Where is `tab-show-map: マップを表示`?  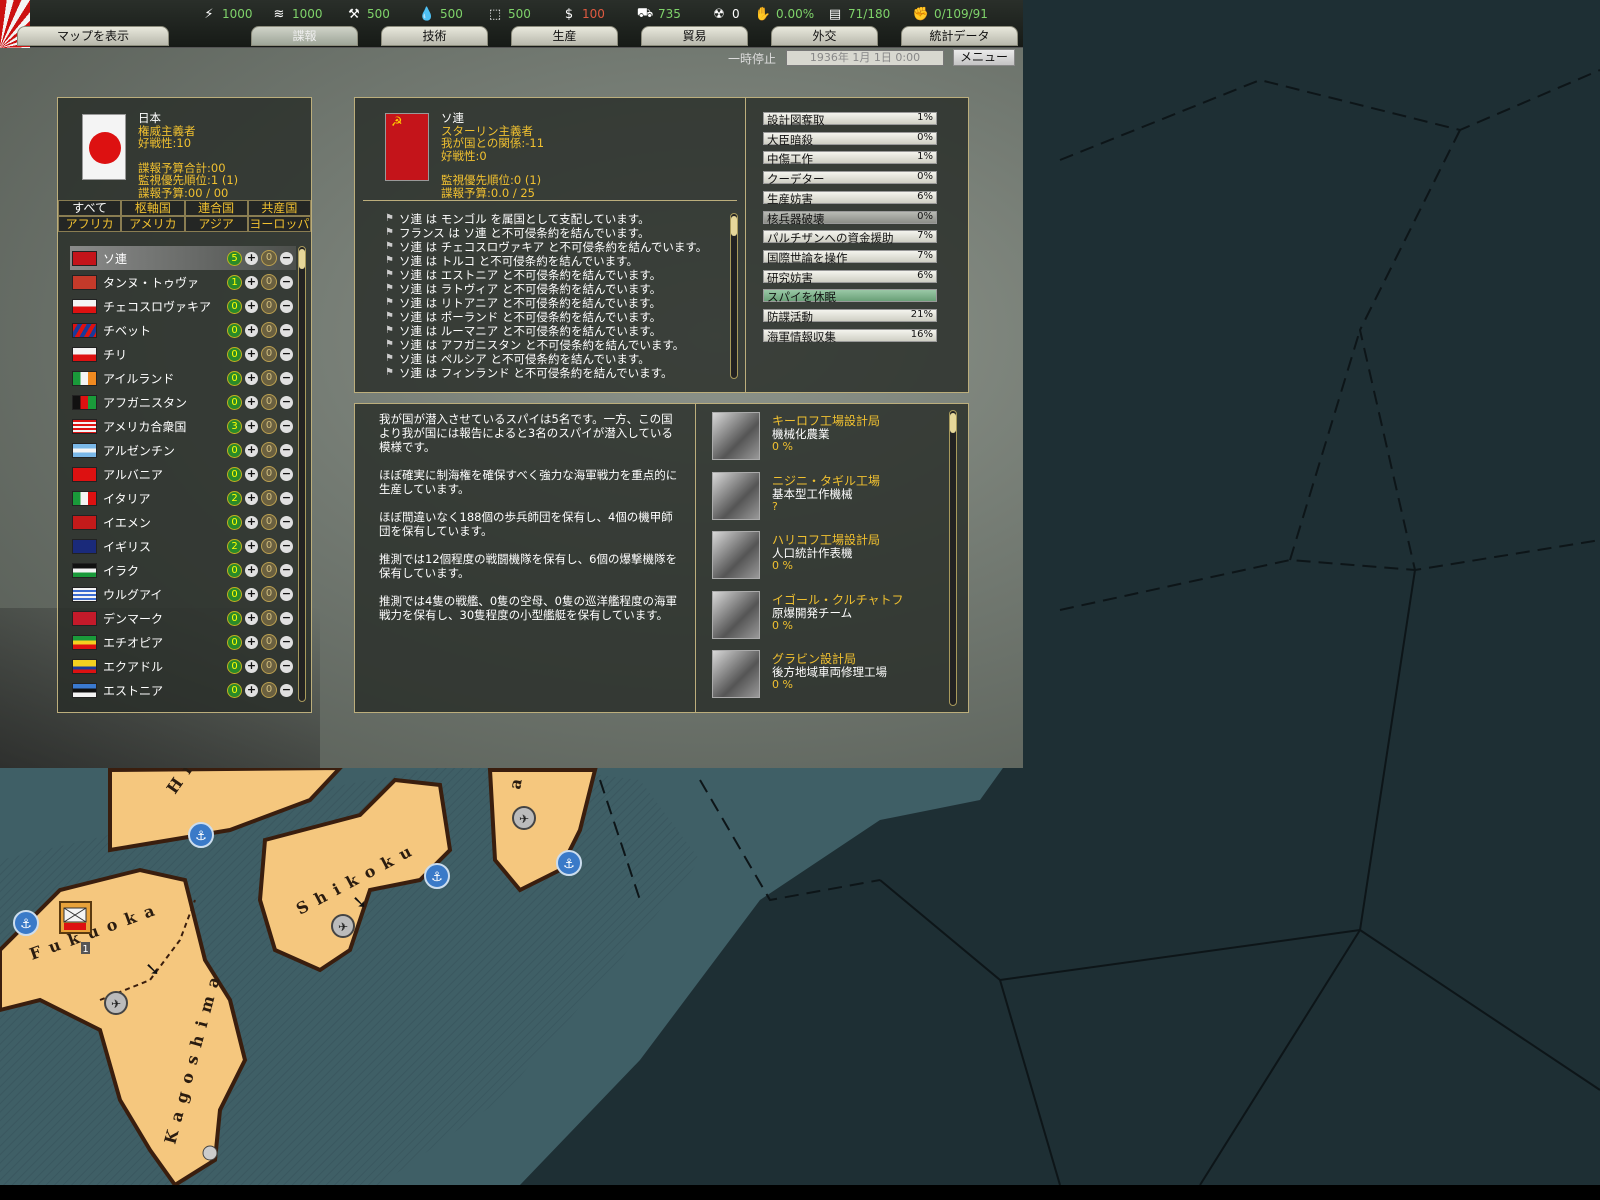
tab-show-map: マップを表示 is located at coordinates (93, 36).